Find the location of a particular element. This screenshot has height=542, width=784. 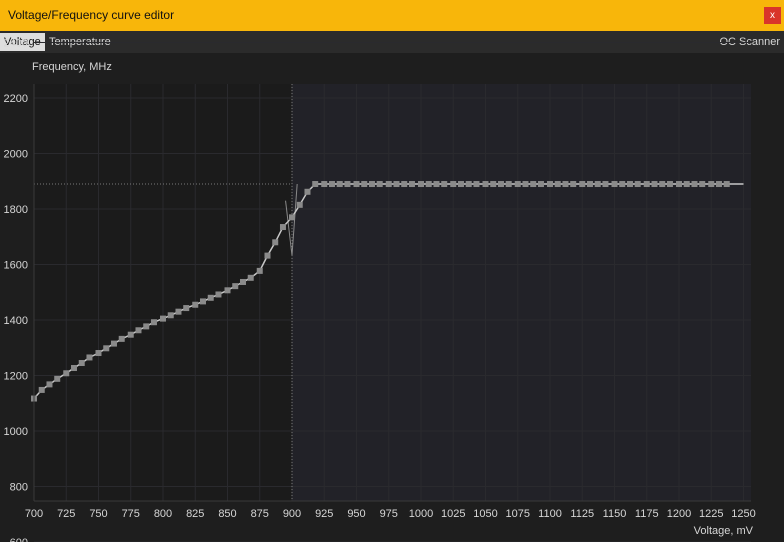

x-tick-label: 1225 is located at coordinates (711, 514).